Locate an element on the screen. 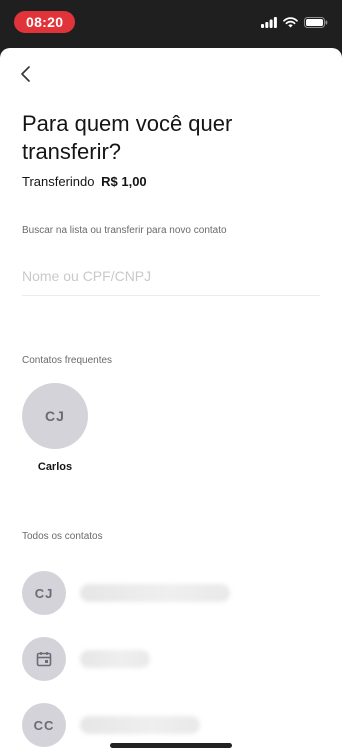  avatar is located at coordinates (44, 659).